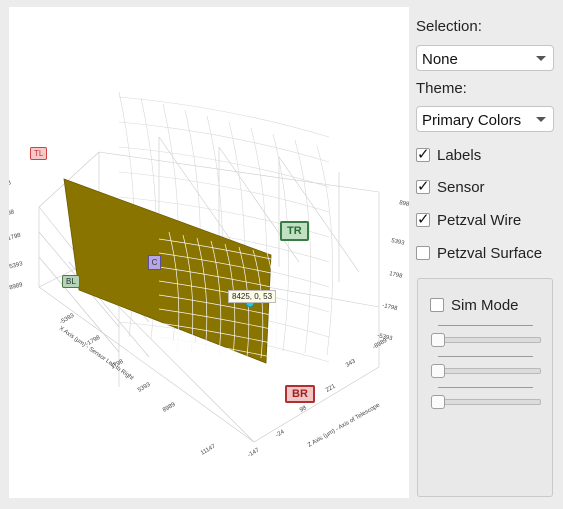 The width and height of the screenshot is (563, 509). I want to click on selection-value: None, so click(440, 59).